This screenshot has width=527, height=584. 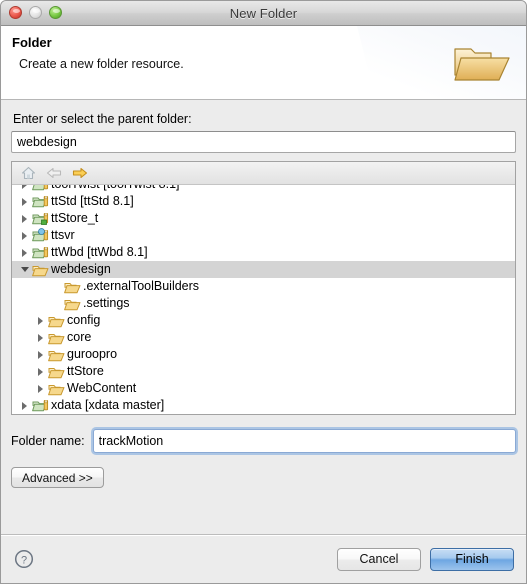 I want to click on advanced-button: Advanced >>, so click(x=57, y=477).